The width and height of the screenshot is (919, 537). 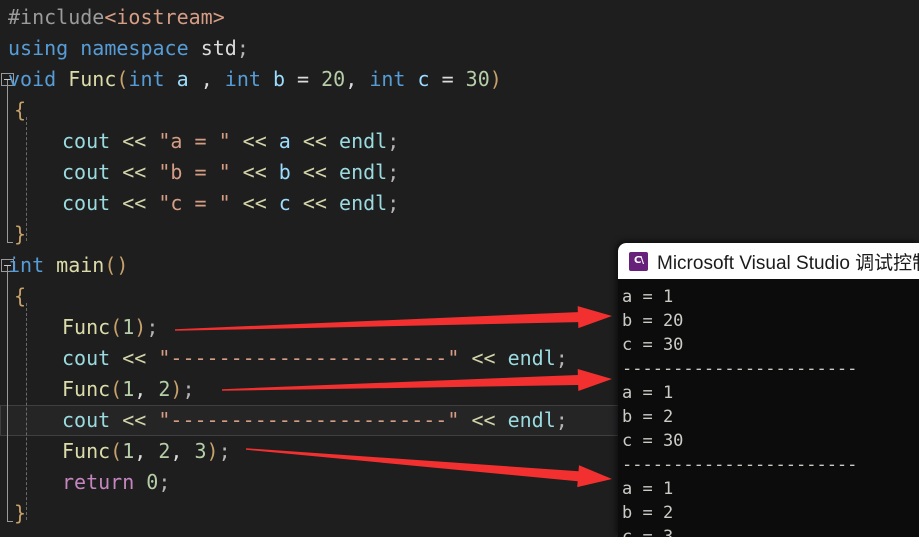 I want to click on code-line-text: Func(1, 2, 3);, so click(x=146, y=451).